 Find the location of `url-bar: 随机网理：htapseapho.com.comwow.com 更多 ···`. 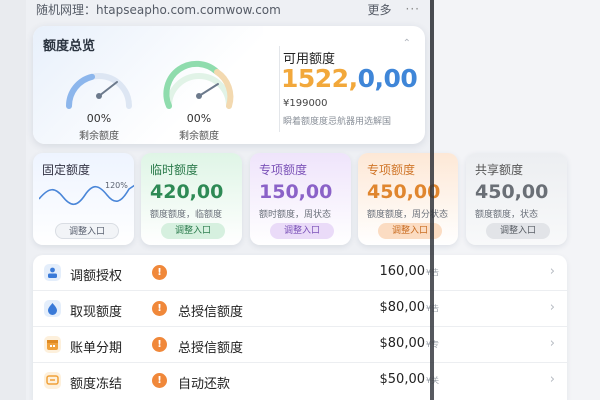

url-bar: 随机网理：htapseapho.com.comwow.com 更多 ··· is located at coordinates (228, 9).